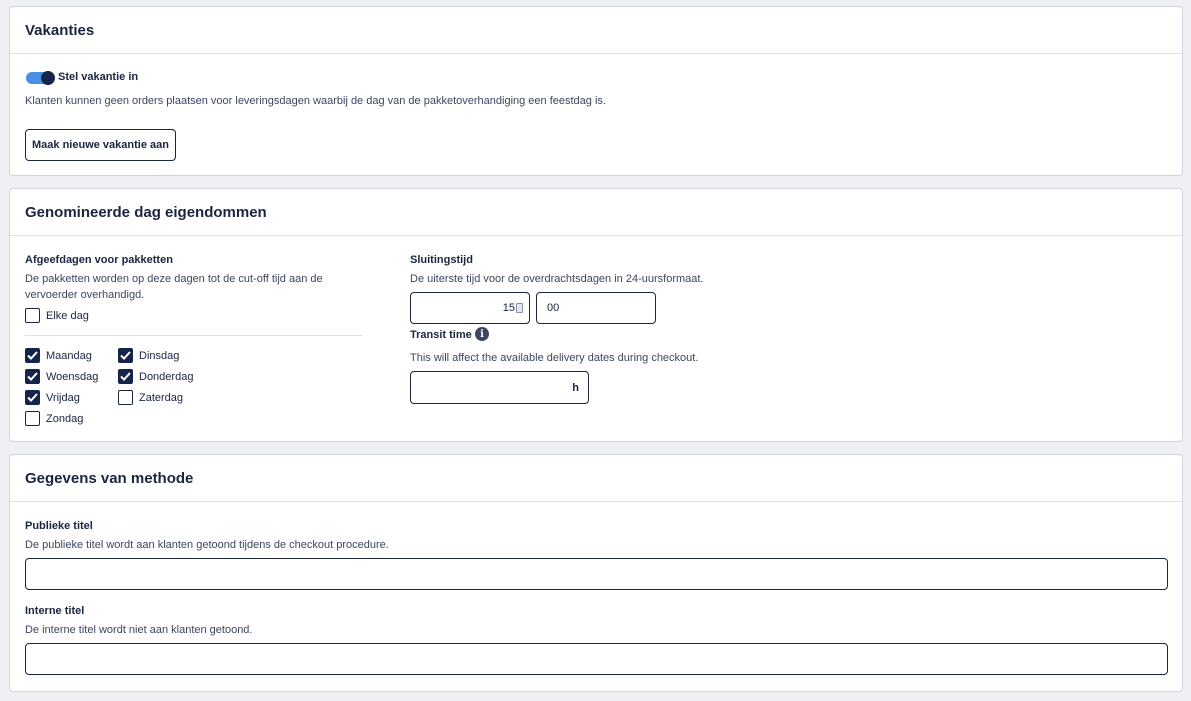 The image size is (1191, 701). I want to click on transit-time-label: Transit time, so click(441, 335).